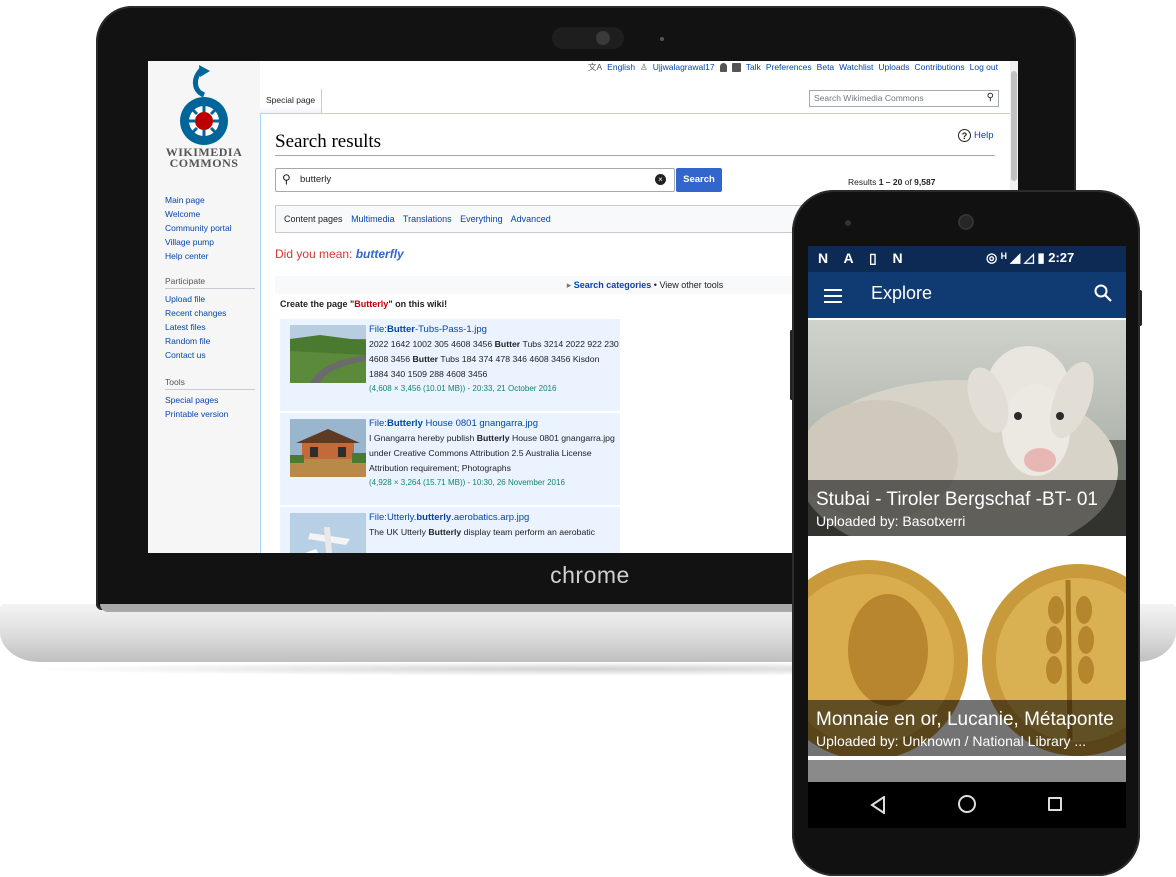  What do you see at coordinates (965, 719) in the screenshot?
I see `card-title: Monnaie en or, Lucanie, Métaponte` at bounding box center [965, 719].